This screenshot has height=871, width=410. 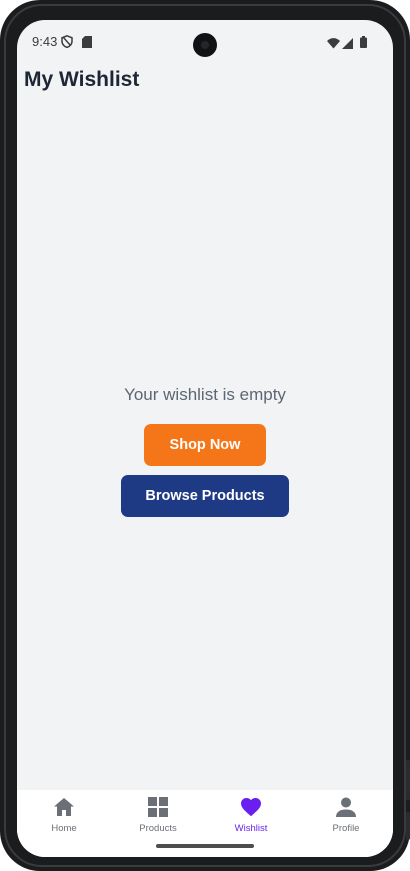 What do you see at coordinates (346, 828) in the screenshot?
I see `nav-label-profile: Profile` at bounding box center [346, 828].